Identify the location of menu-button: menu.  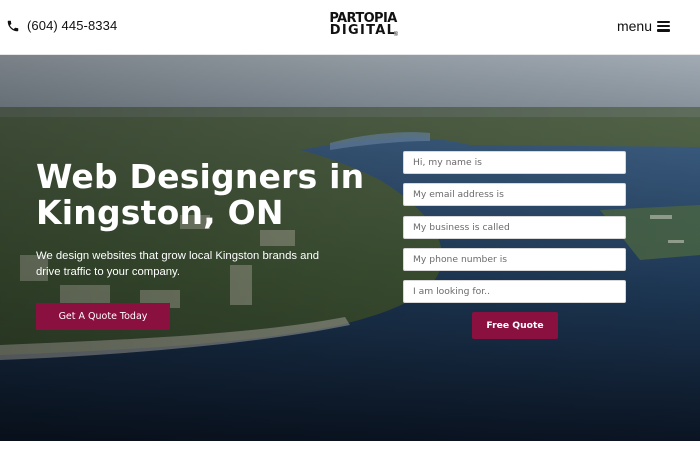
(643, 26).